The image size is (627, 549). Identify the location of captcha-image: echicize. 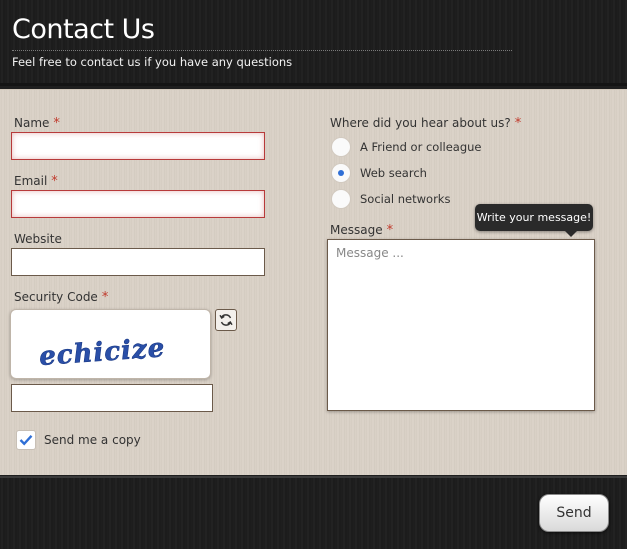
(110, 344).